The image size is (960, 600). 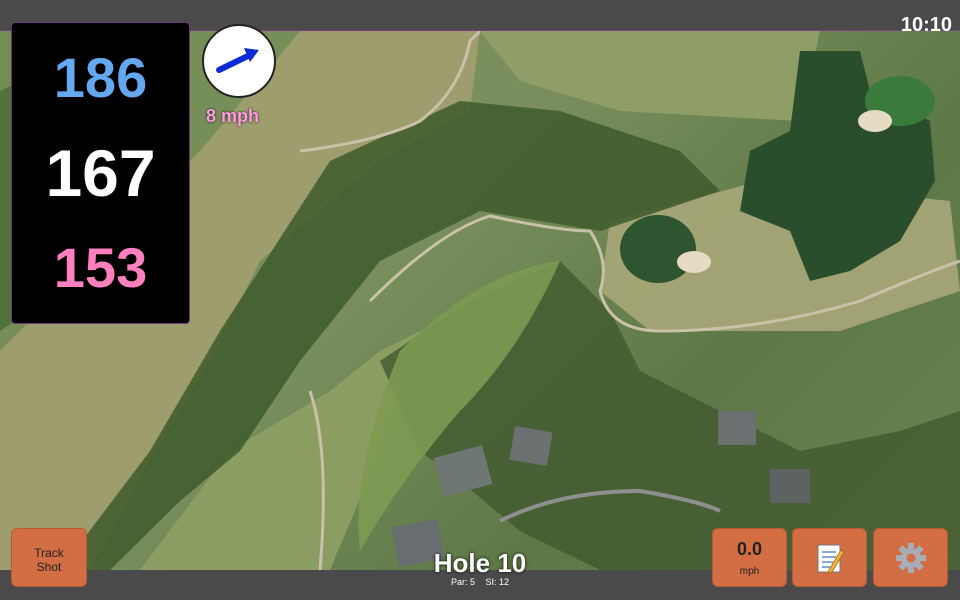 I want to click on hole-title: Hole 10, so click(x=480, y=563).